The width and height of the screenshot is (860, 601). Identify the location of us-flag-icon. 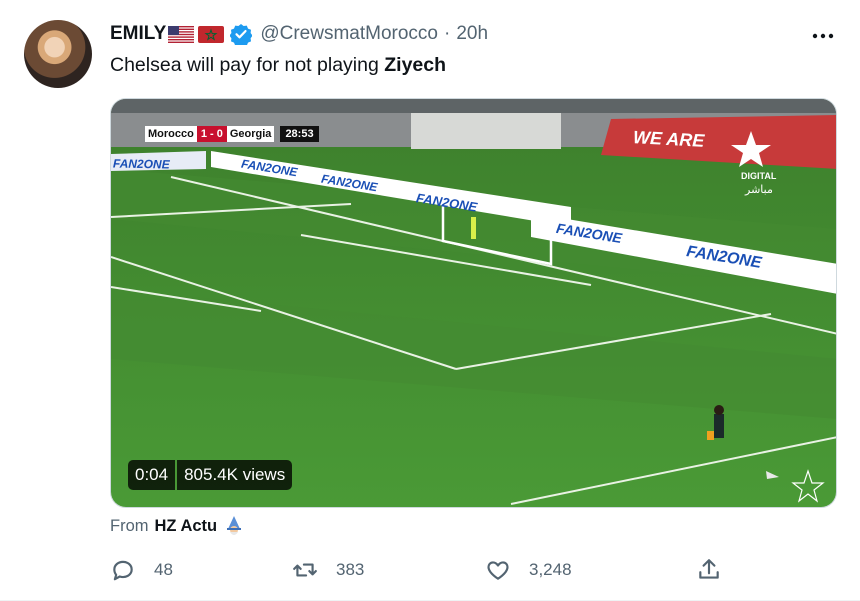
(181, 34).